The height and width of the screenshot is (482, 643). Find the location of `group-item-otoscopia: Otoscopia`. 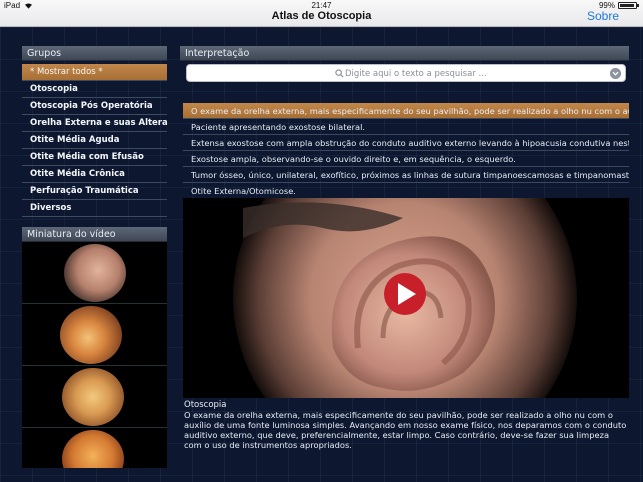

group-item-otoscopia: Otoscopia is located at coordinates (94, 89).